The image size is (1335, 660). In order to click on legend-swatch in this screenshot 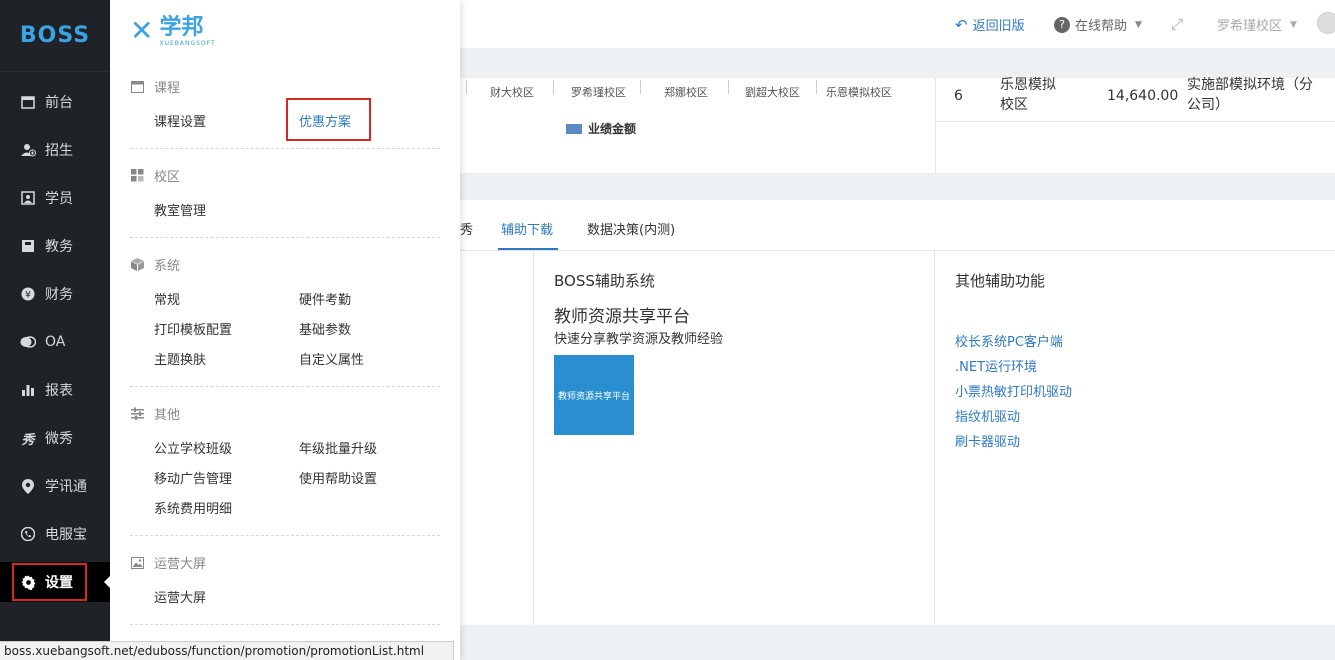, I will do `click(574, 128)`.